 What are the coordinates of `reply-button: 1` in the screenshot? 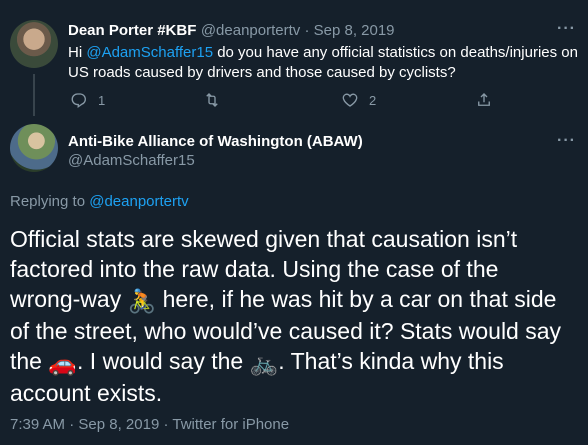 It's located at (87, 100).